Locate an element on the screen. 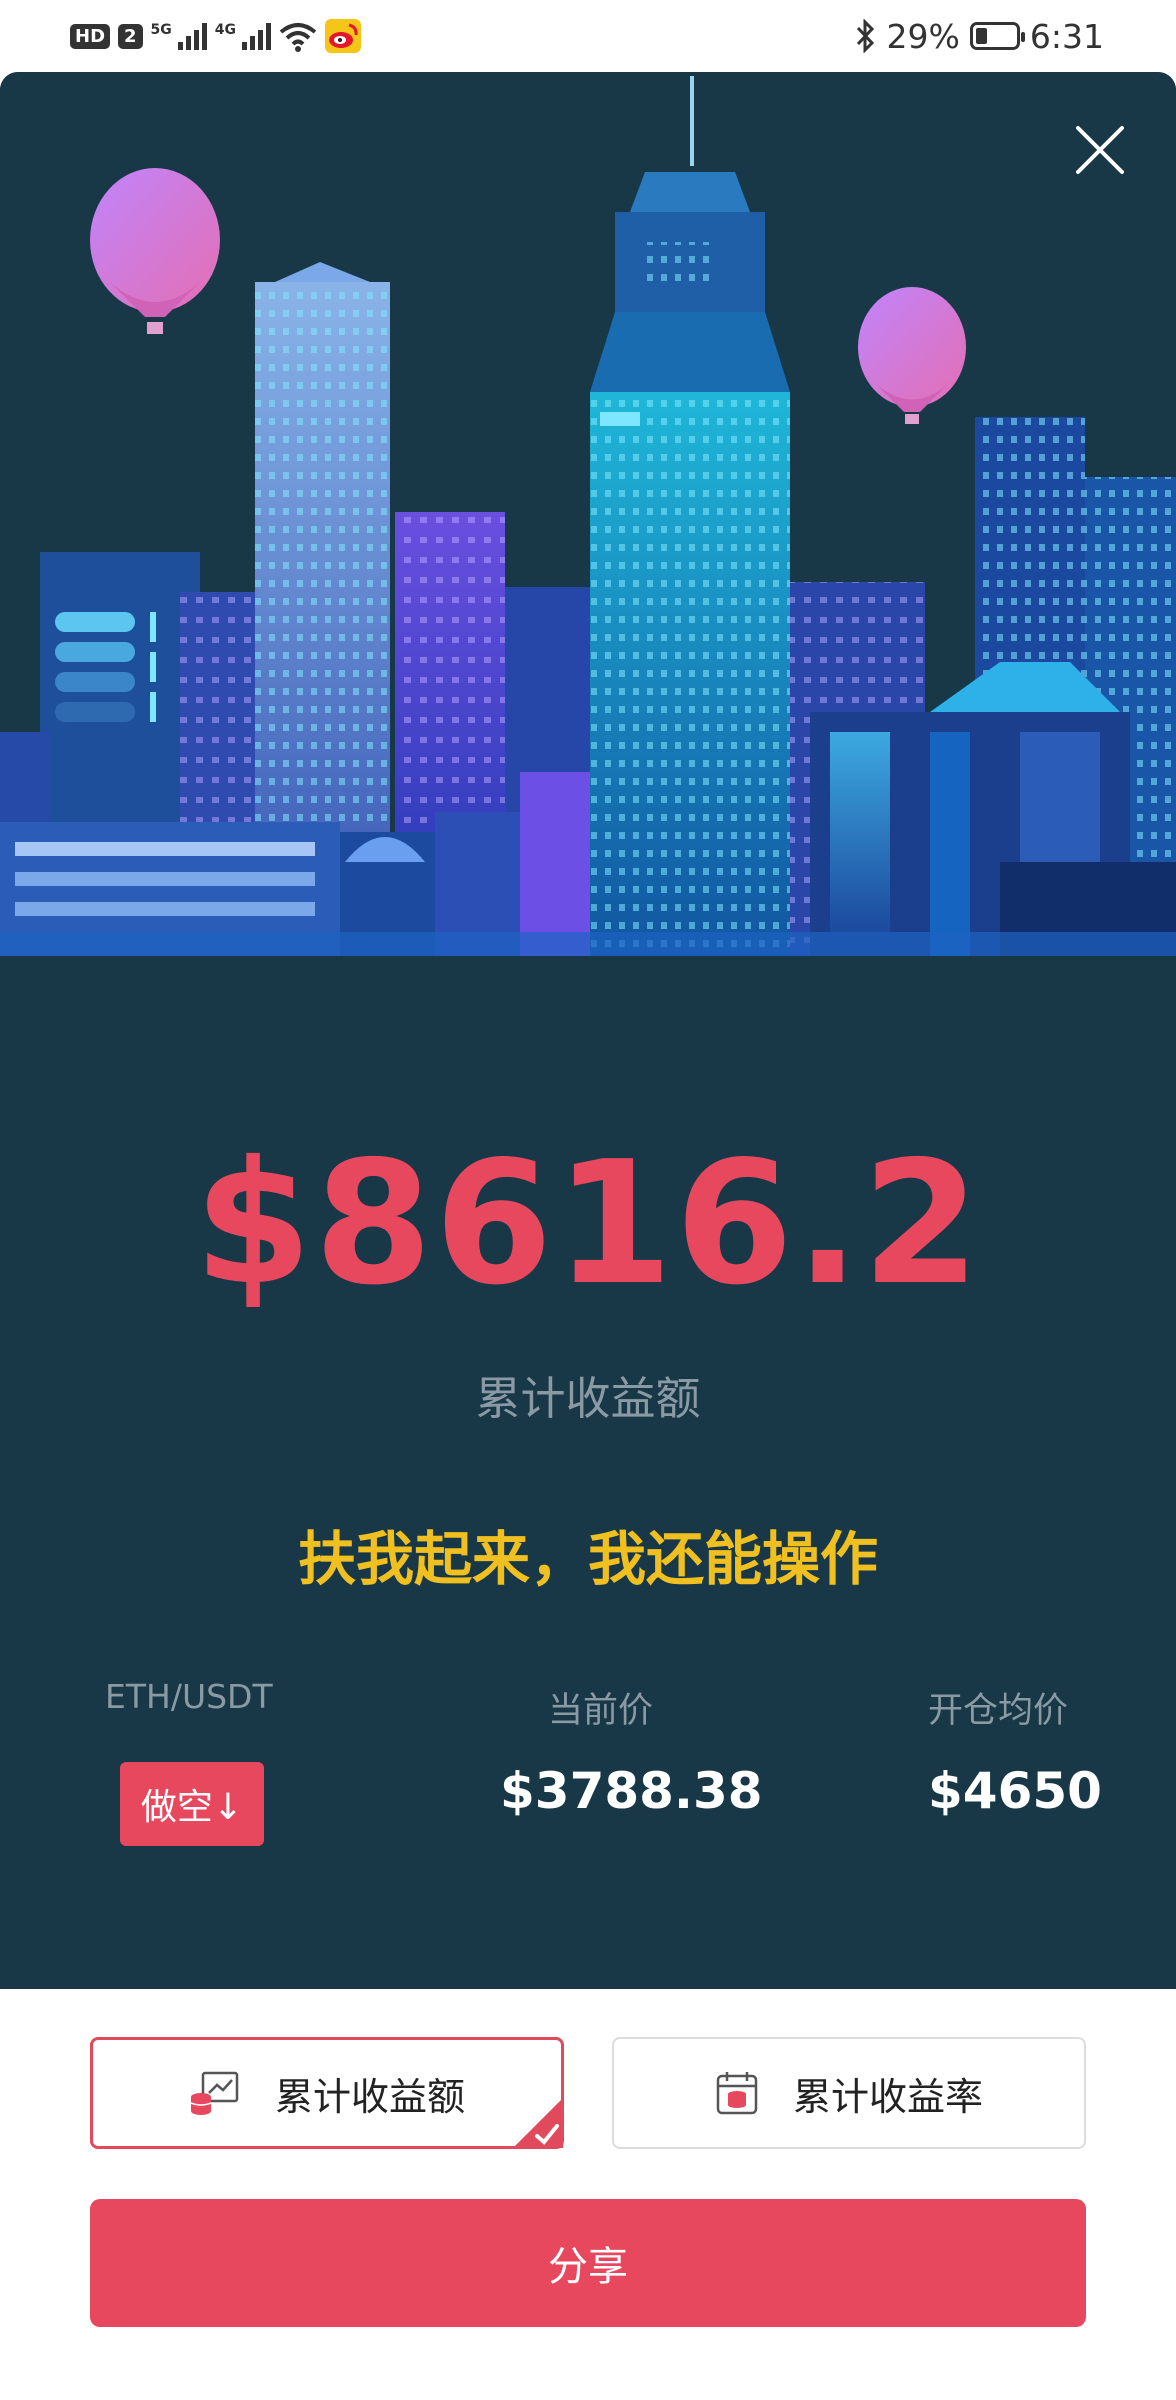 The height and width of the screenshot is (2400, 1176). signal-5g-label: 5G is located at coordinates (161, 30).